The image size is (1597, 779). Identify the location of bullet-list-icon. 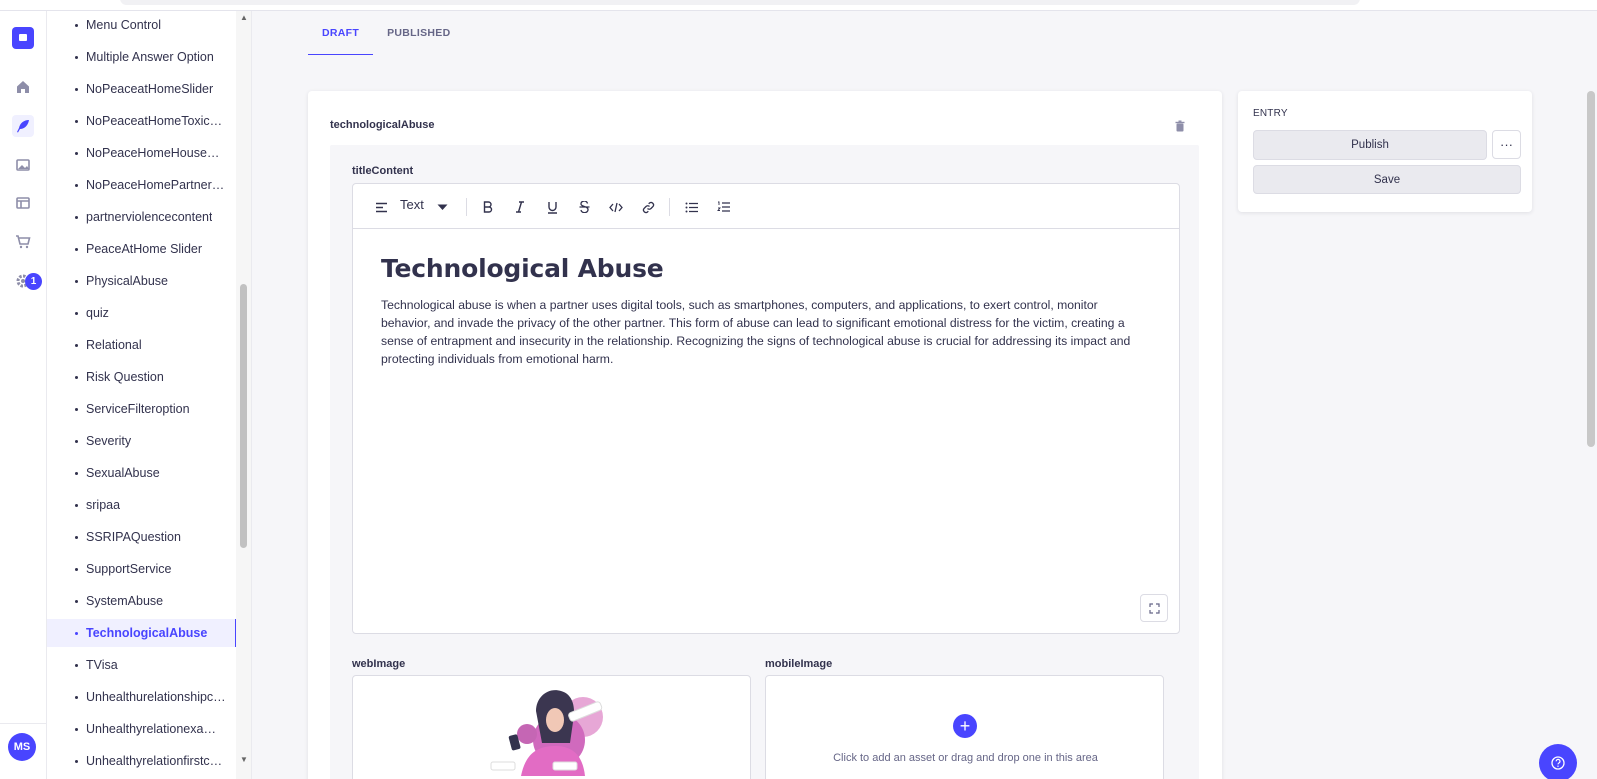
(691, 207).